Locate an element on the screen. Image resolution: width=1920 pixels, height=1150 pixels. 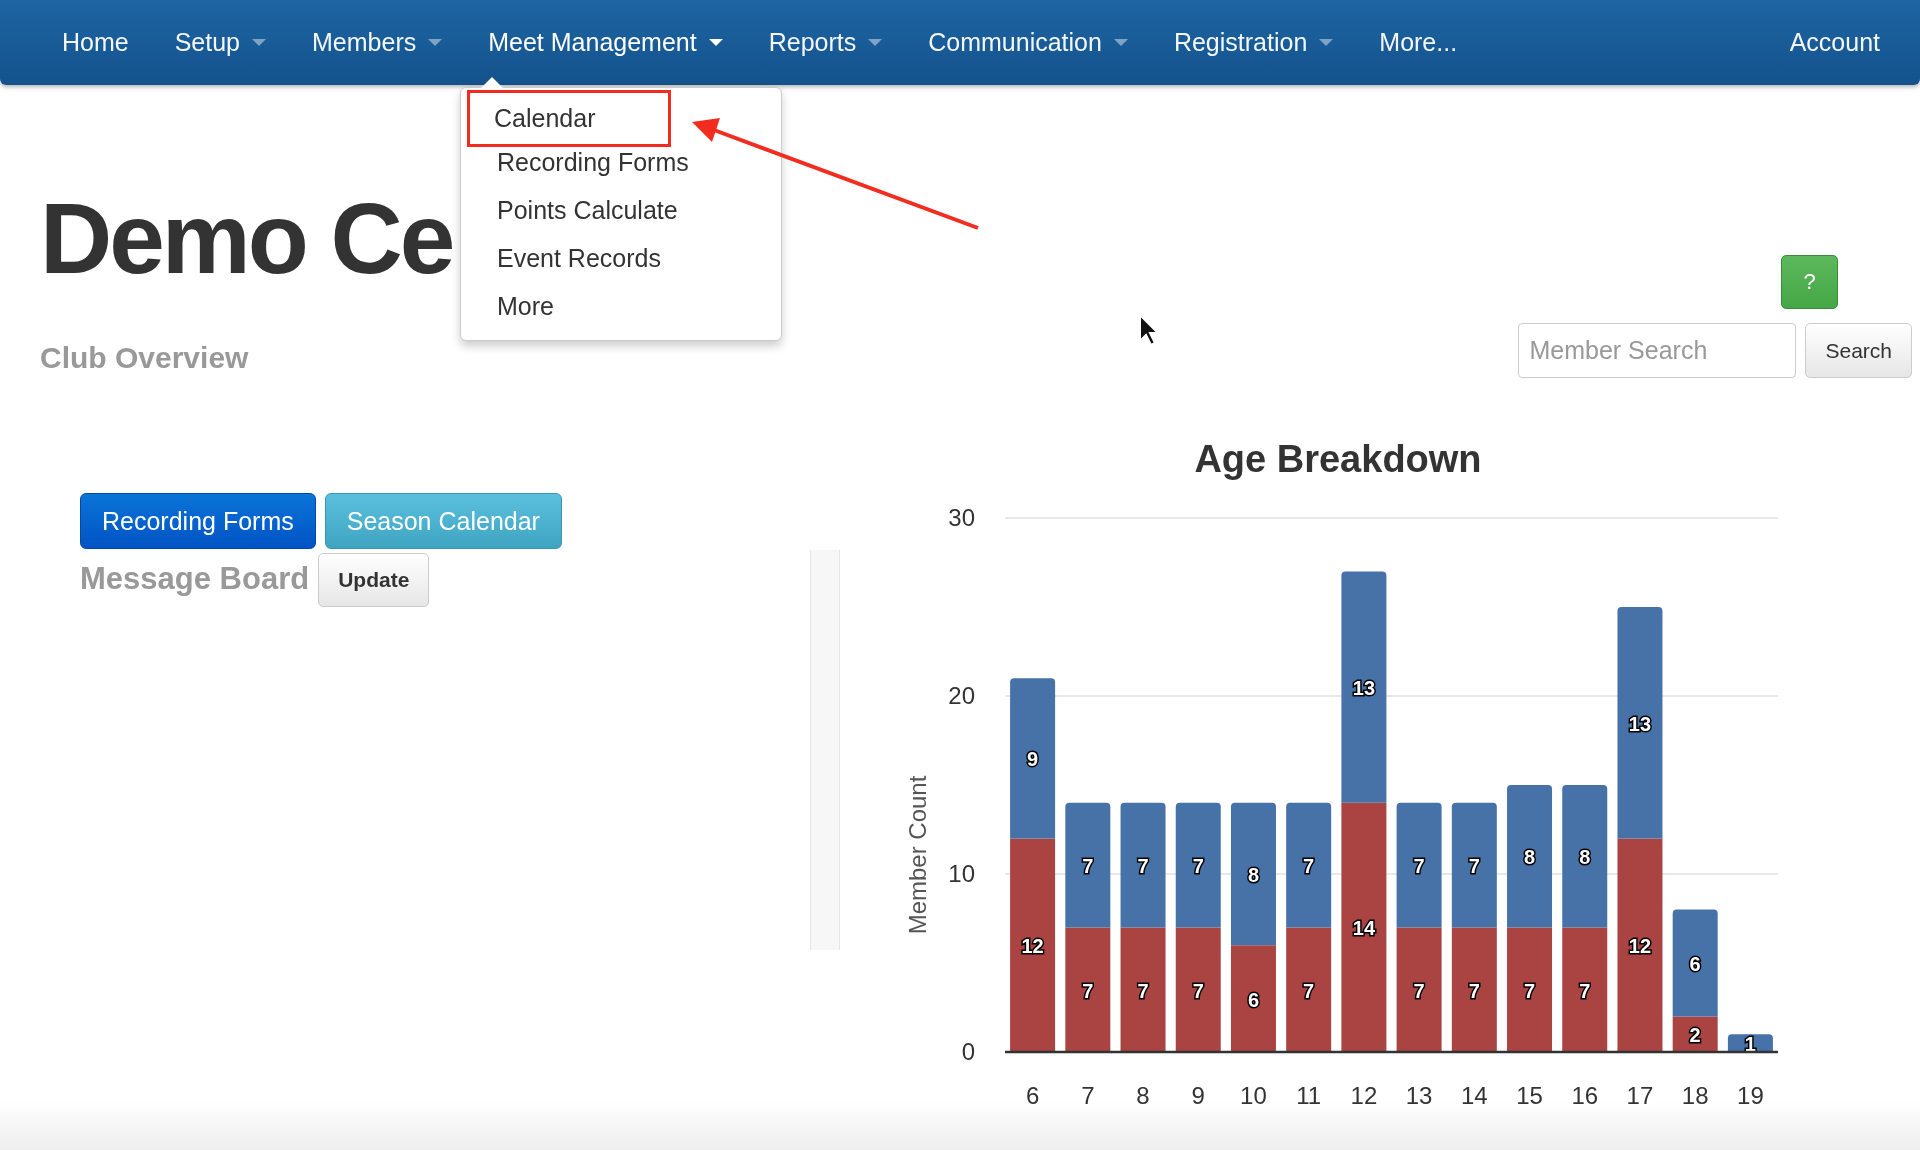
x-axis-label: 6 is located at coordinates (1032, 1095).